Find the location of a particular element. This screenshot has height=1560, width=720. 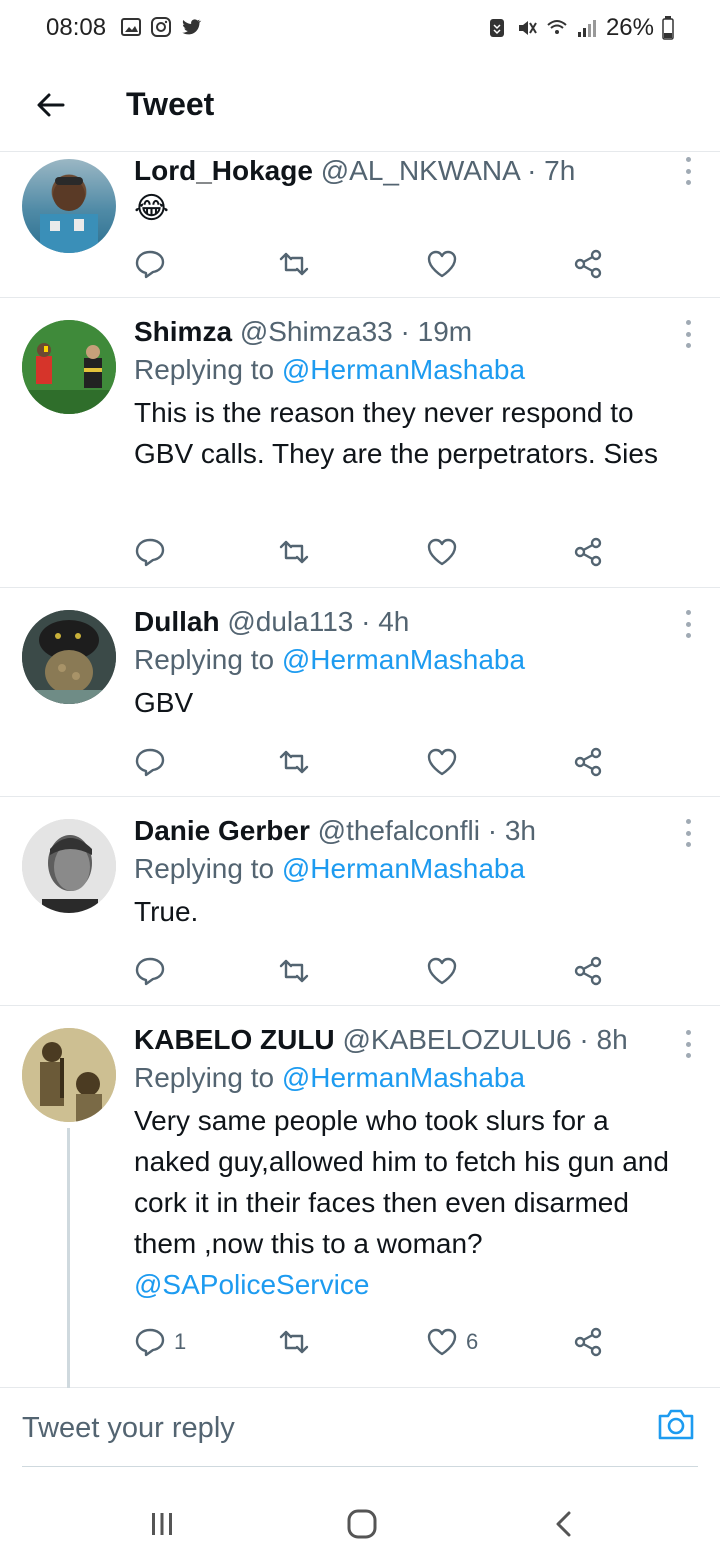

tweet-header: KABELO ZULU @KABELOZULU6 · 8h is located at coordinates (402, 1040).